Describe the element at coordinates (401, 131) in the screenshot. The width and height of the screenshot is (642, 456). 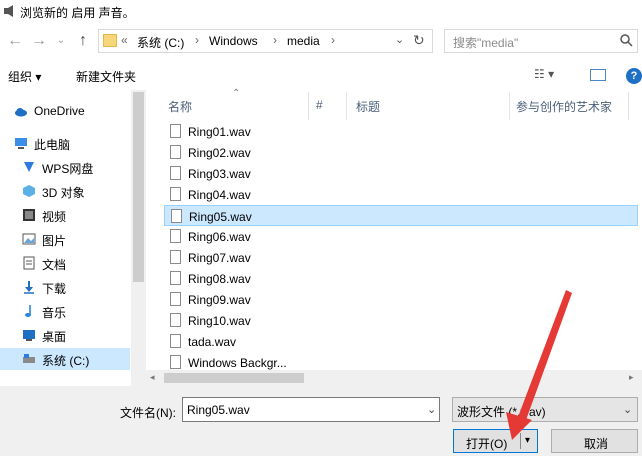
I see `file-row: Ring01.wav` at that location.